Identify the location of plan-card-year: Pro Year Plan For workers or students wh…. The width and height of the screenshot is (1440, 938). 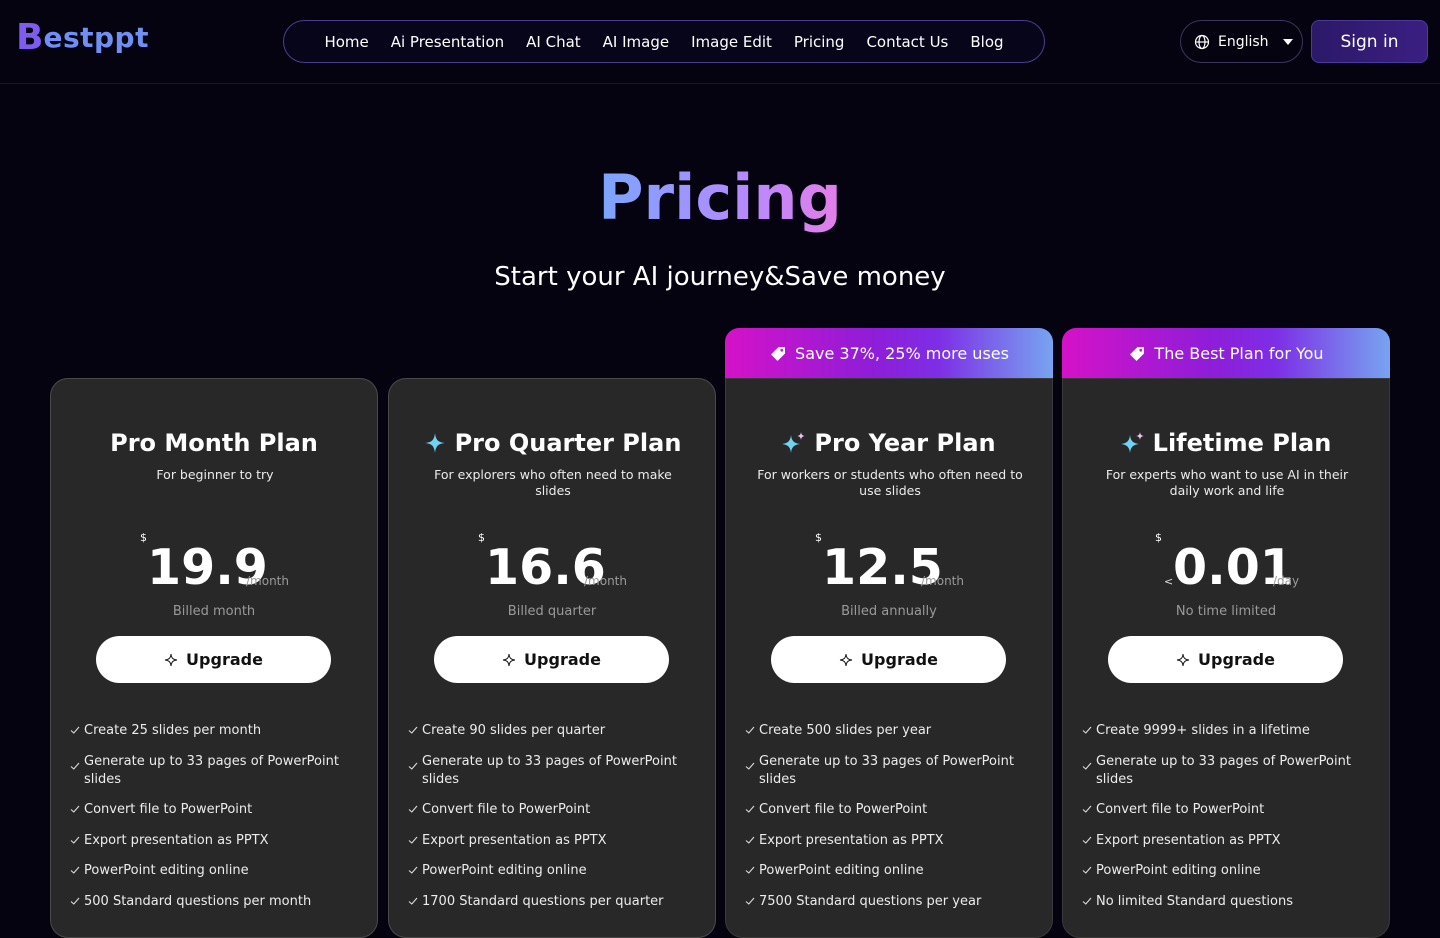
(889, 658).